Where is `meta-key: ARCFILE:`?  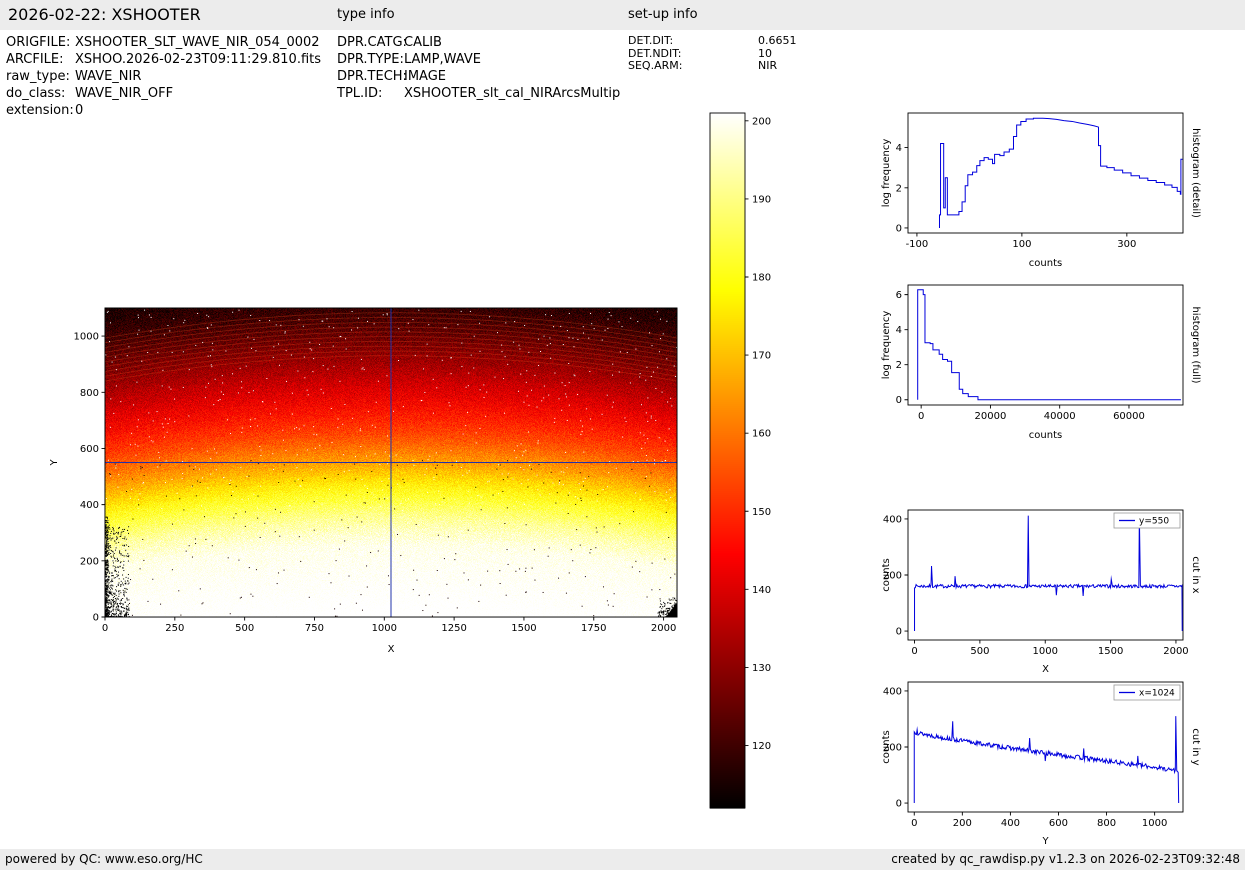
meta-key: ARCFILE: is located at coordinates (35, 59).